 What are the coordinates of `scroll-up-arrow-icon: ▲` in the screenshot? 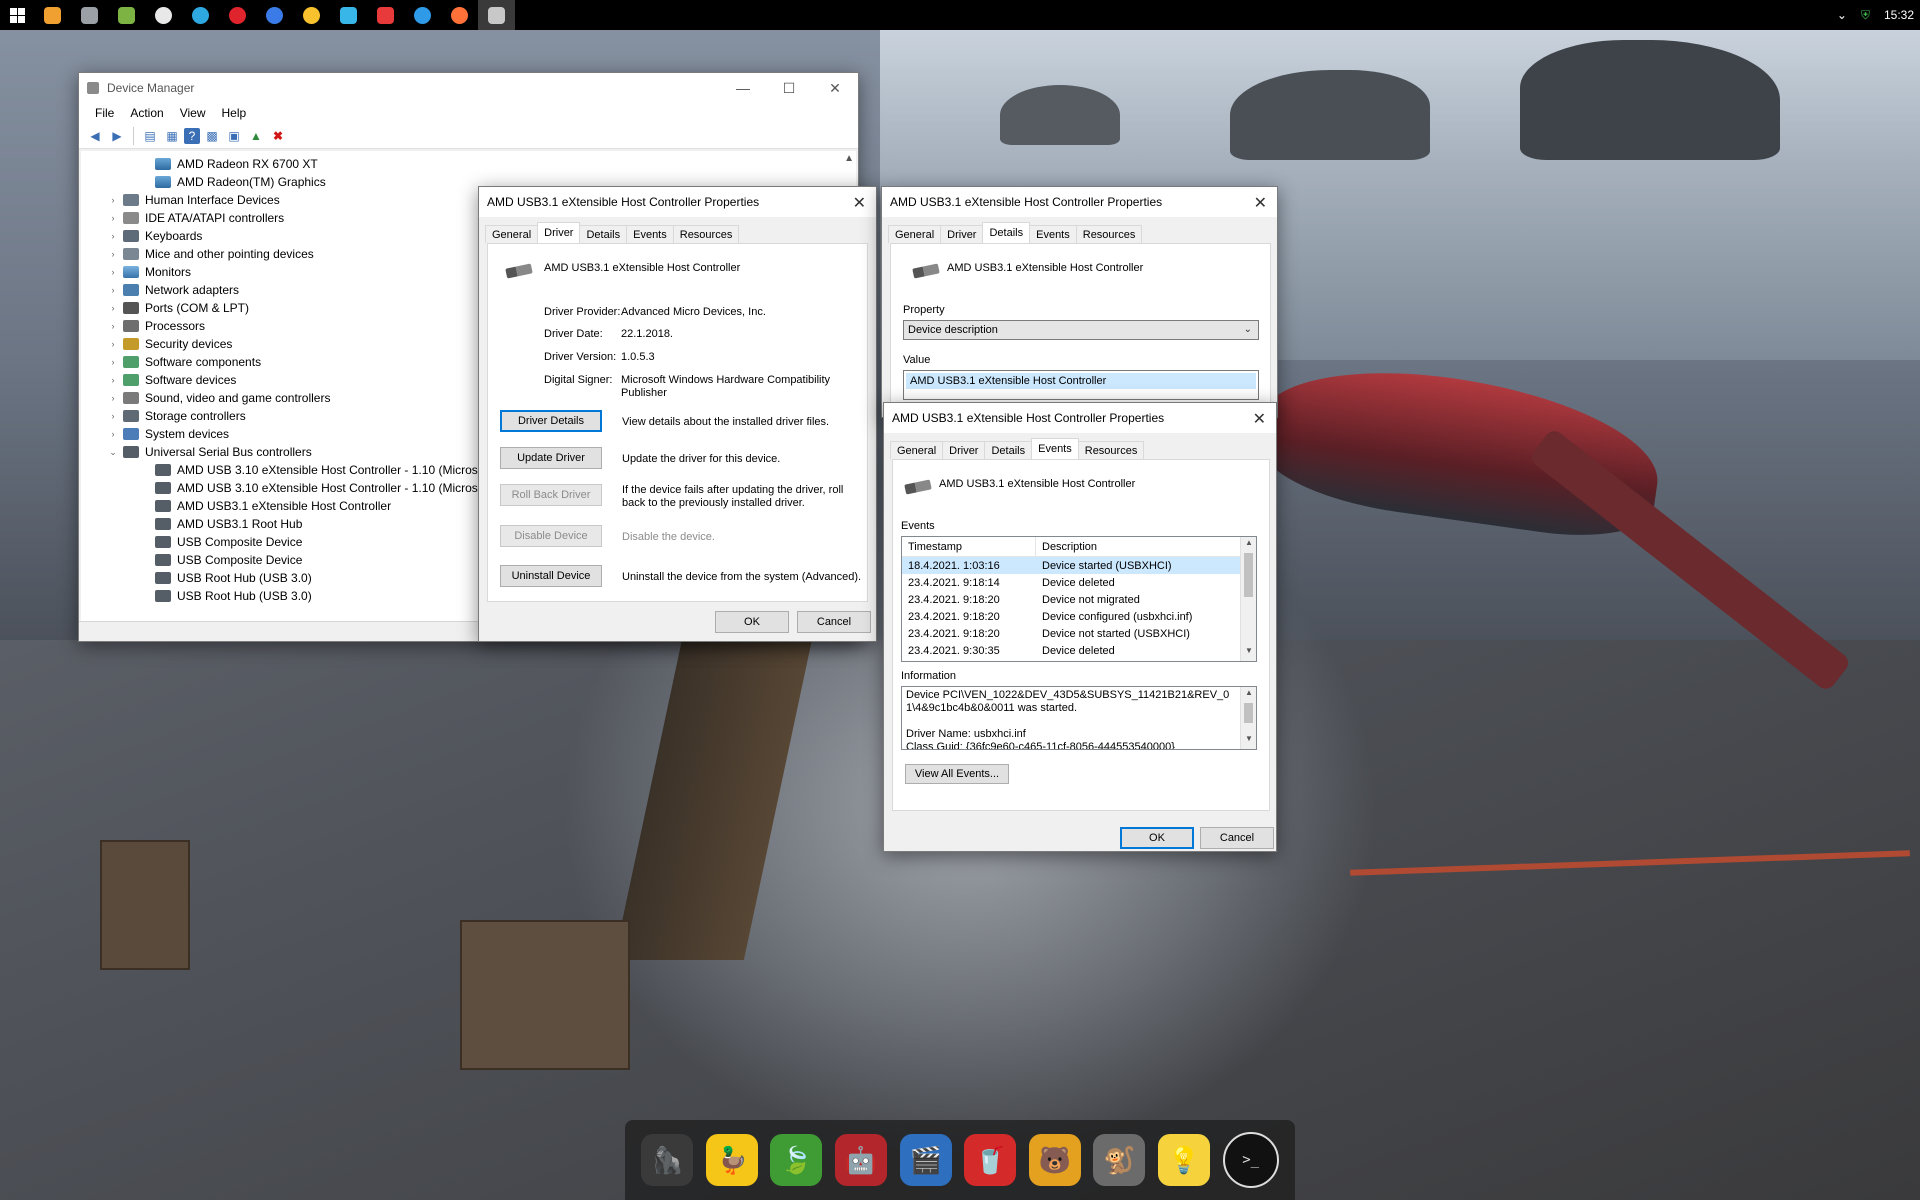 It's located at (849, 158).